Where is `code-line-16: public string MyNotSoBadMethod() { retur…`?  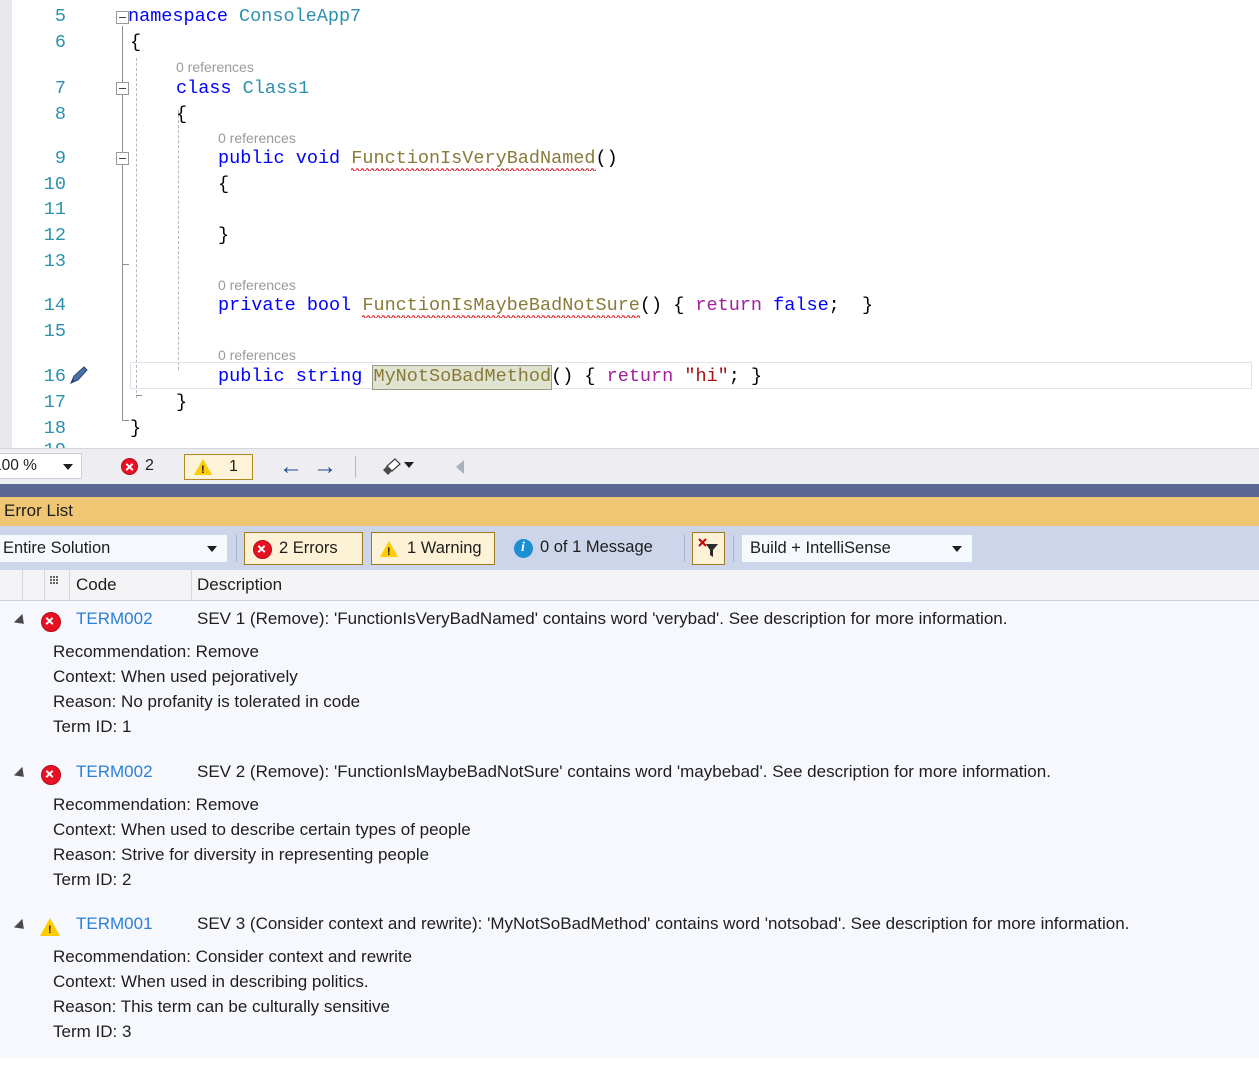 code-line-16: public string MyNotSoBadMethod() { retur… is located at coordinates (490, 377).